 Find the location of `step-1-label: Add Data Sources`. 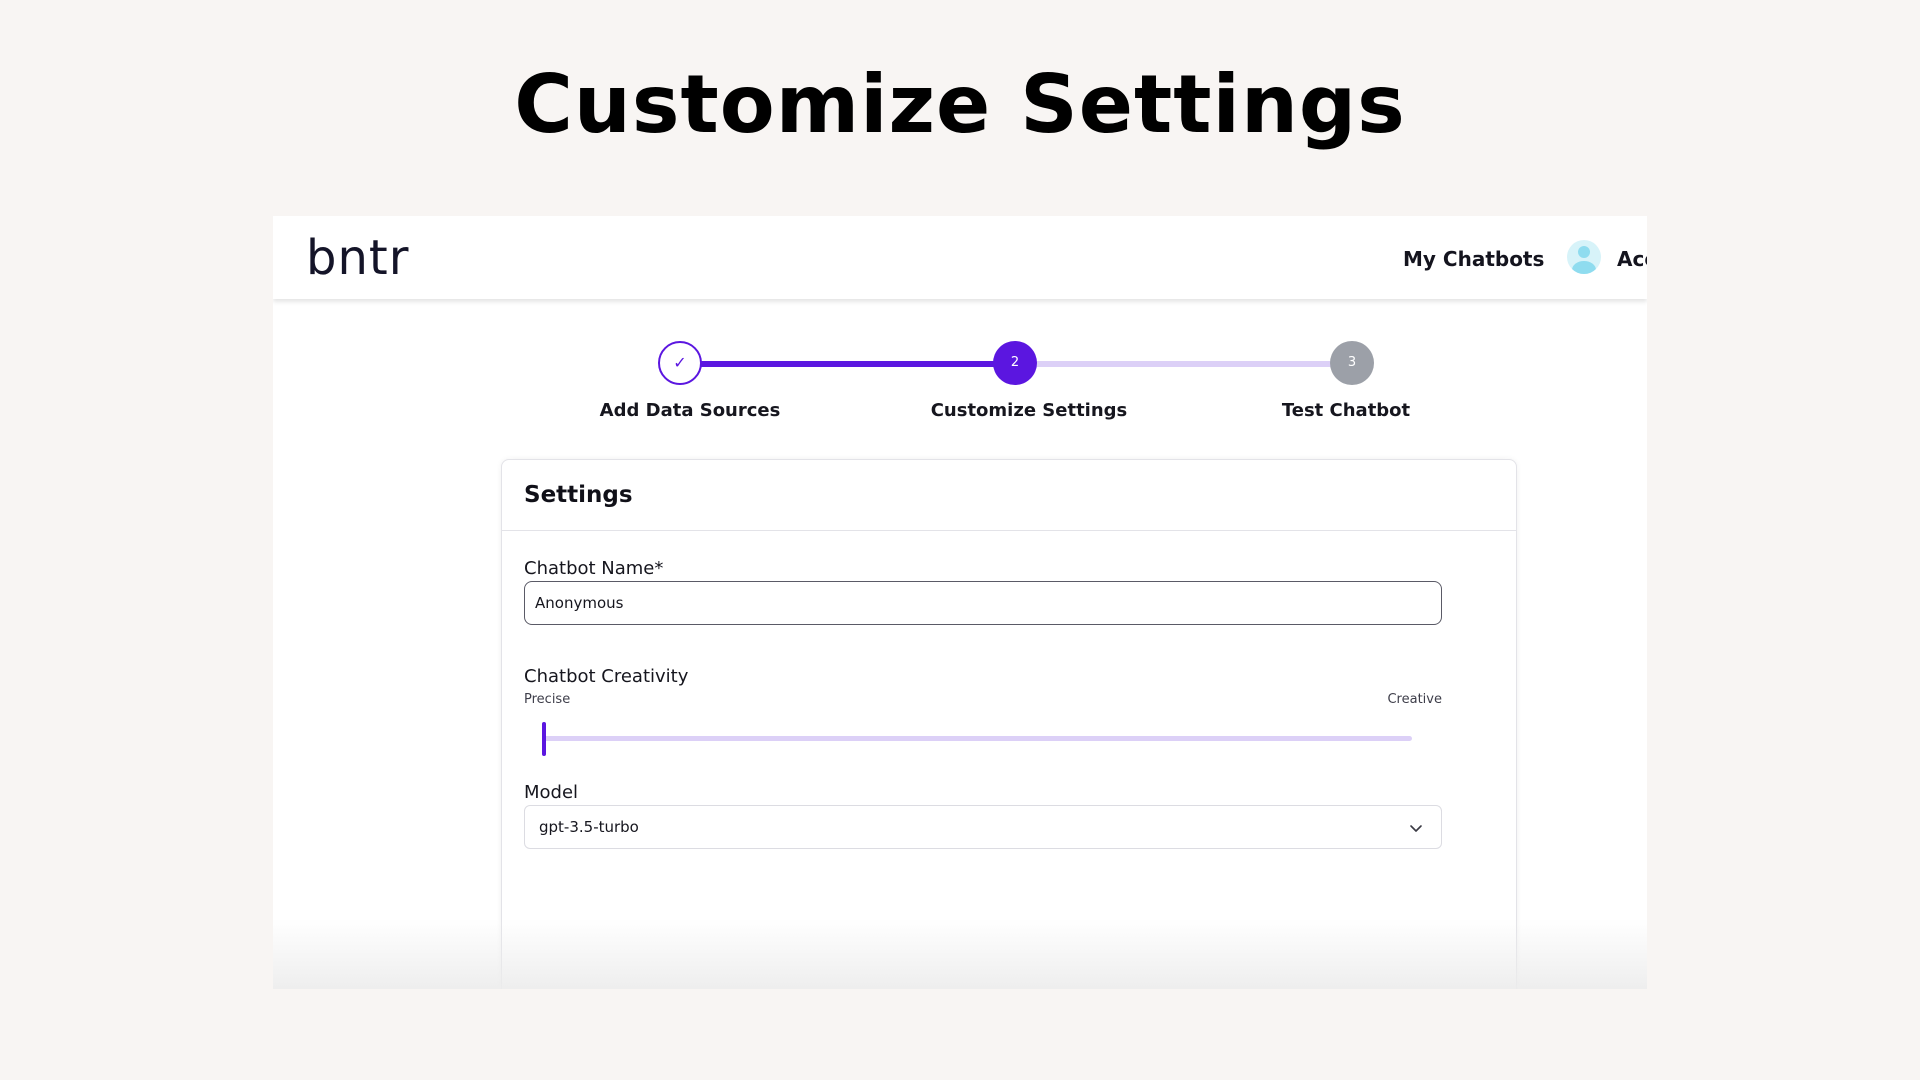

step-1-label: Add Data Sources is located at coordinates (690, 410).